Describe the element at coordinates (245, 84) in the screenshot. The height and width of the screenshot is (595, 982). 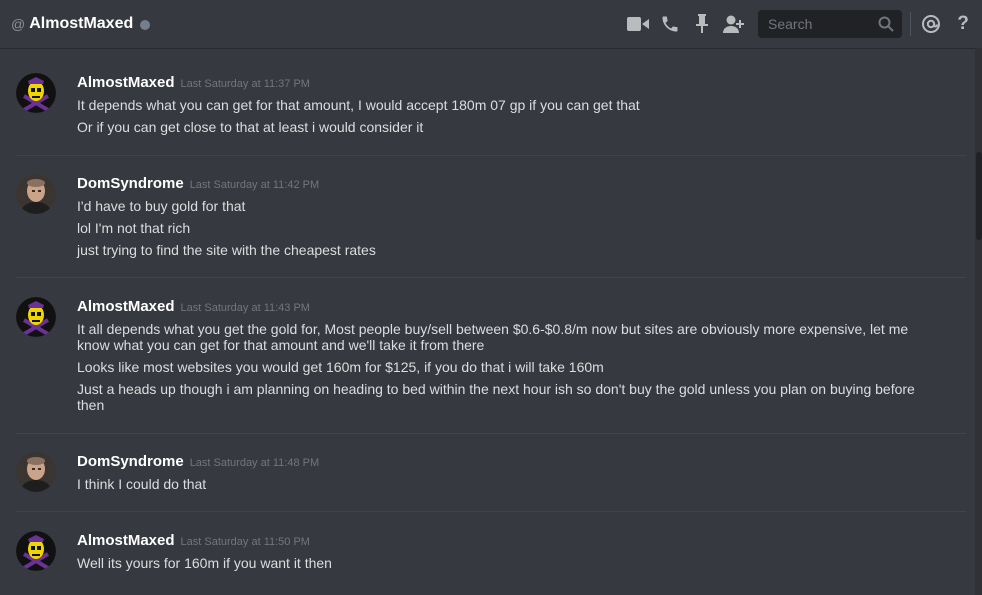
I see `message-timestamp: Last Saturday at 11:37 PM` at that location.